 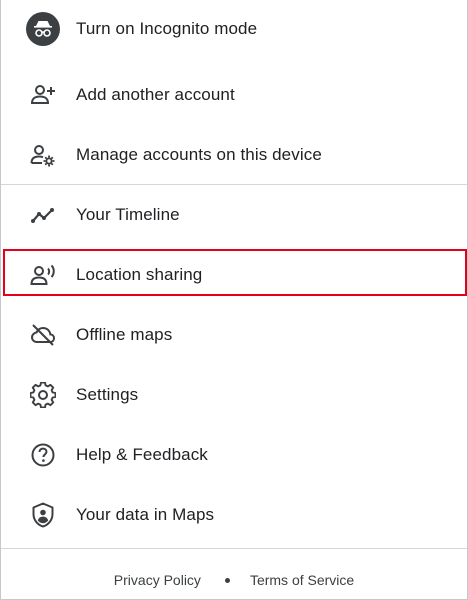 I want to click on menu-item-incognito: Turn on Incognito mode, so click(x=234, y=29).